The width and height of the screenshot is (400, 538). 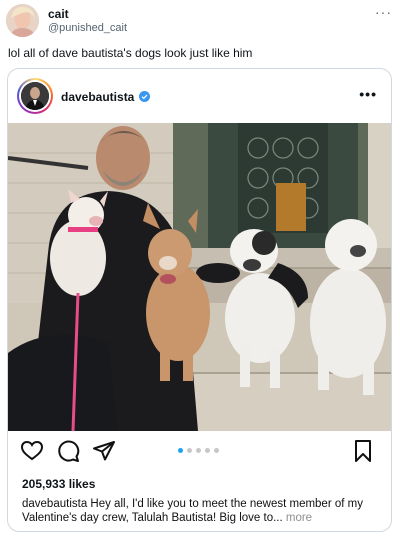 What do you see at coordinates (32, 451) in the screenshot?
I see `heart-icon` at bounding box center [32, 451].